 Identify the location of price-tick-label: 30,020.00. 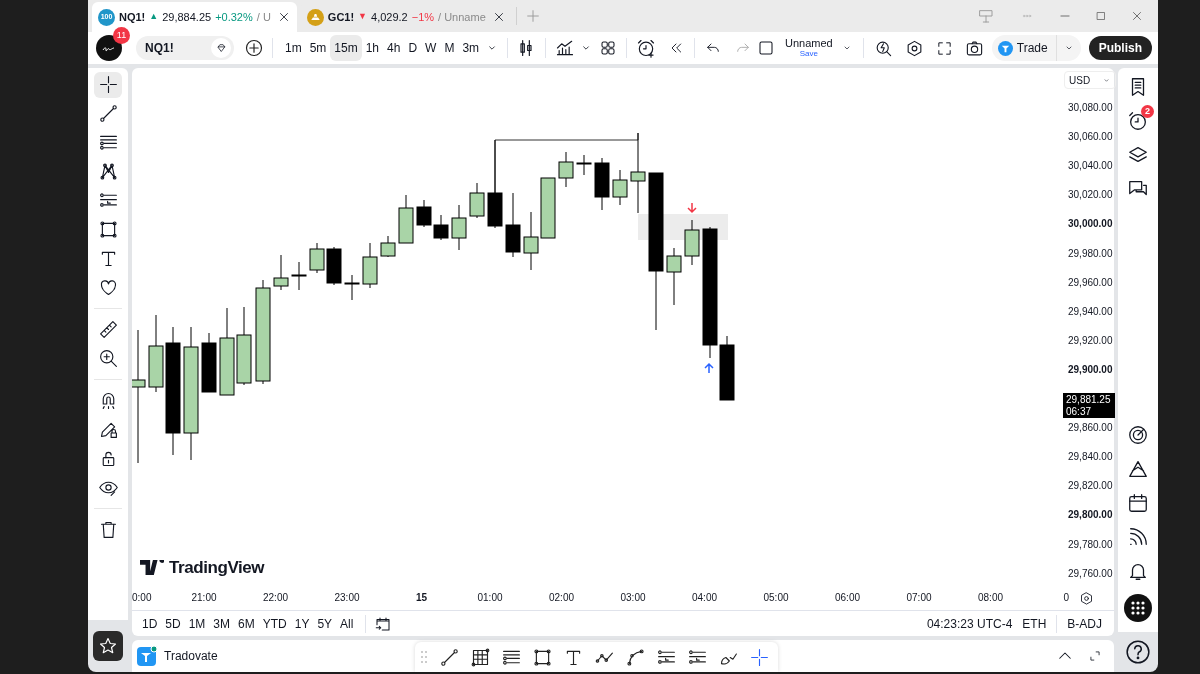
(1090, 195).